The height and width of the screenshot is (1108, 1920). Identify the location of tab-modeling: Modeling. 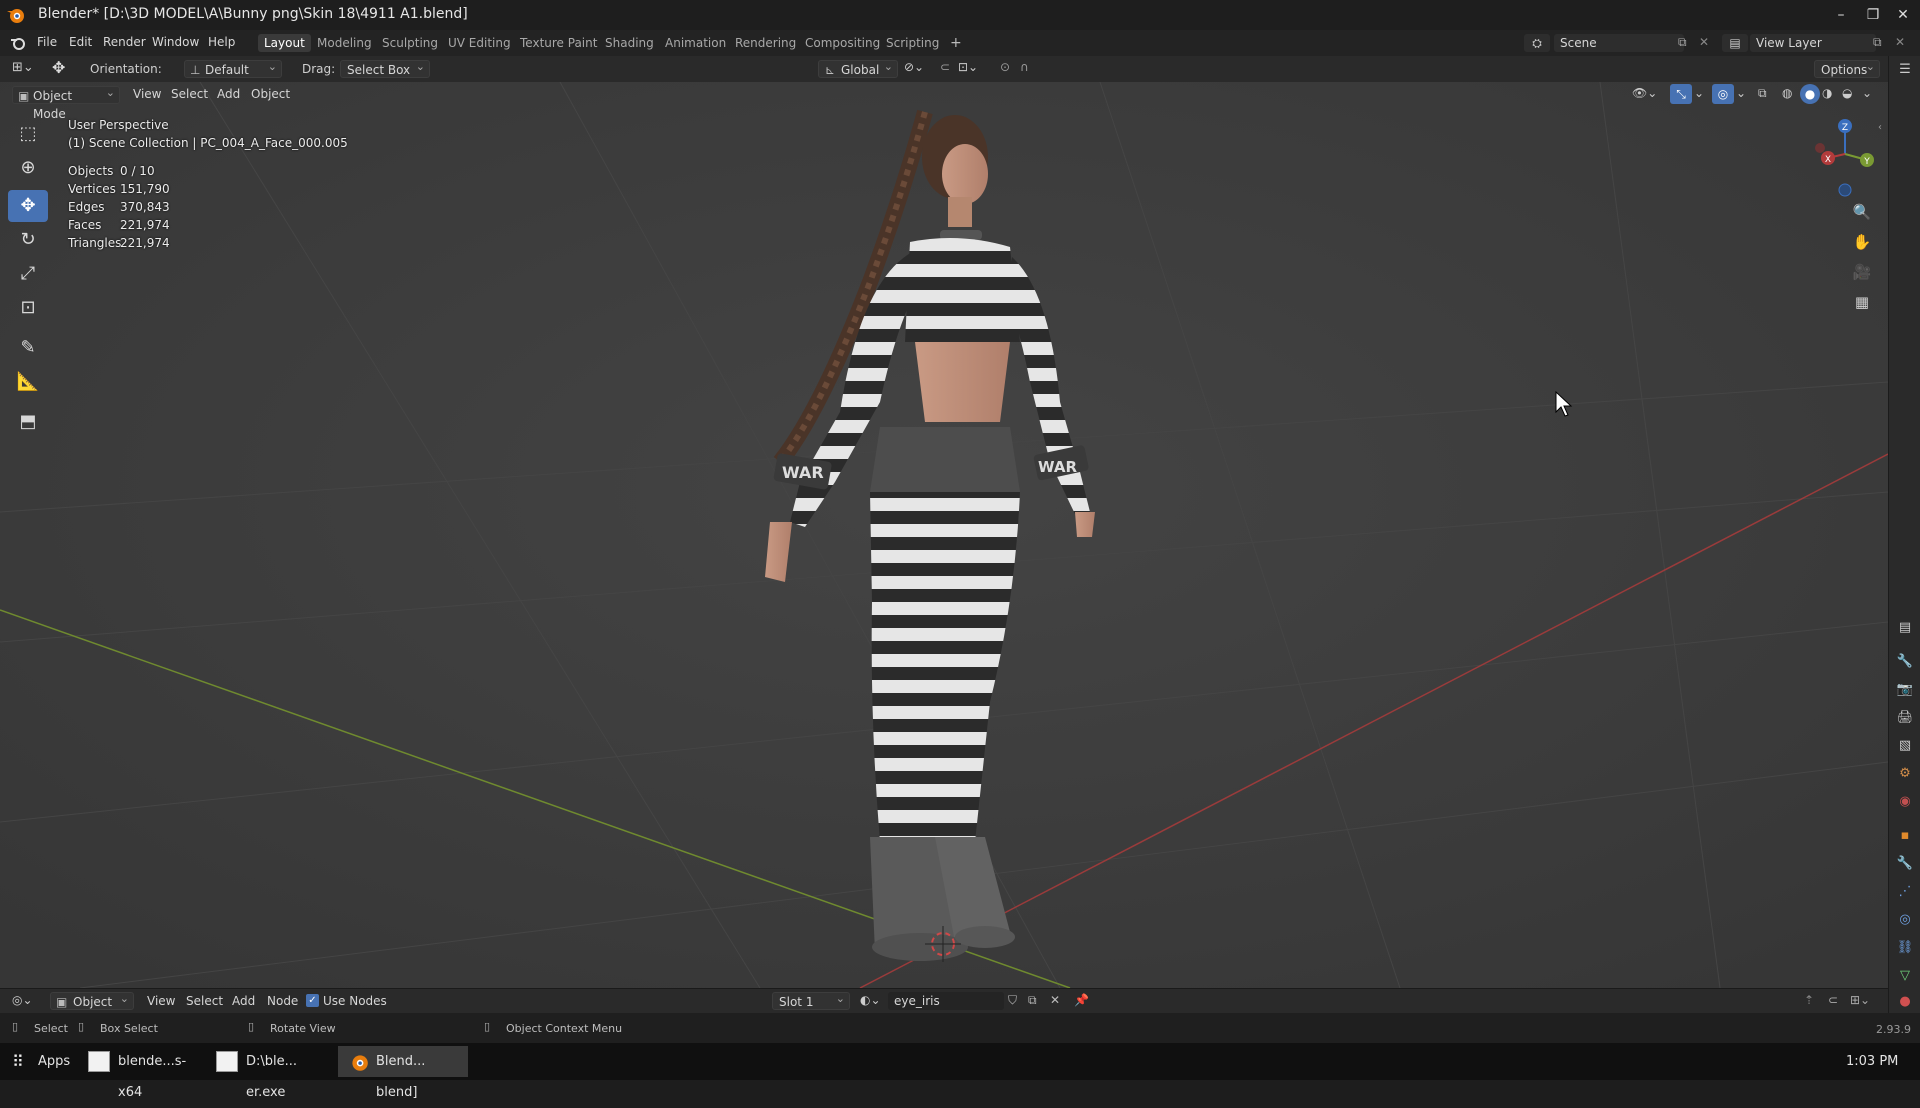
(344, 43).